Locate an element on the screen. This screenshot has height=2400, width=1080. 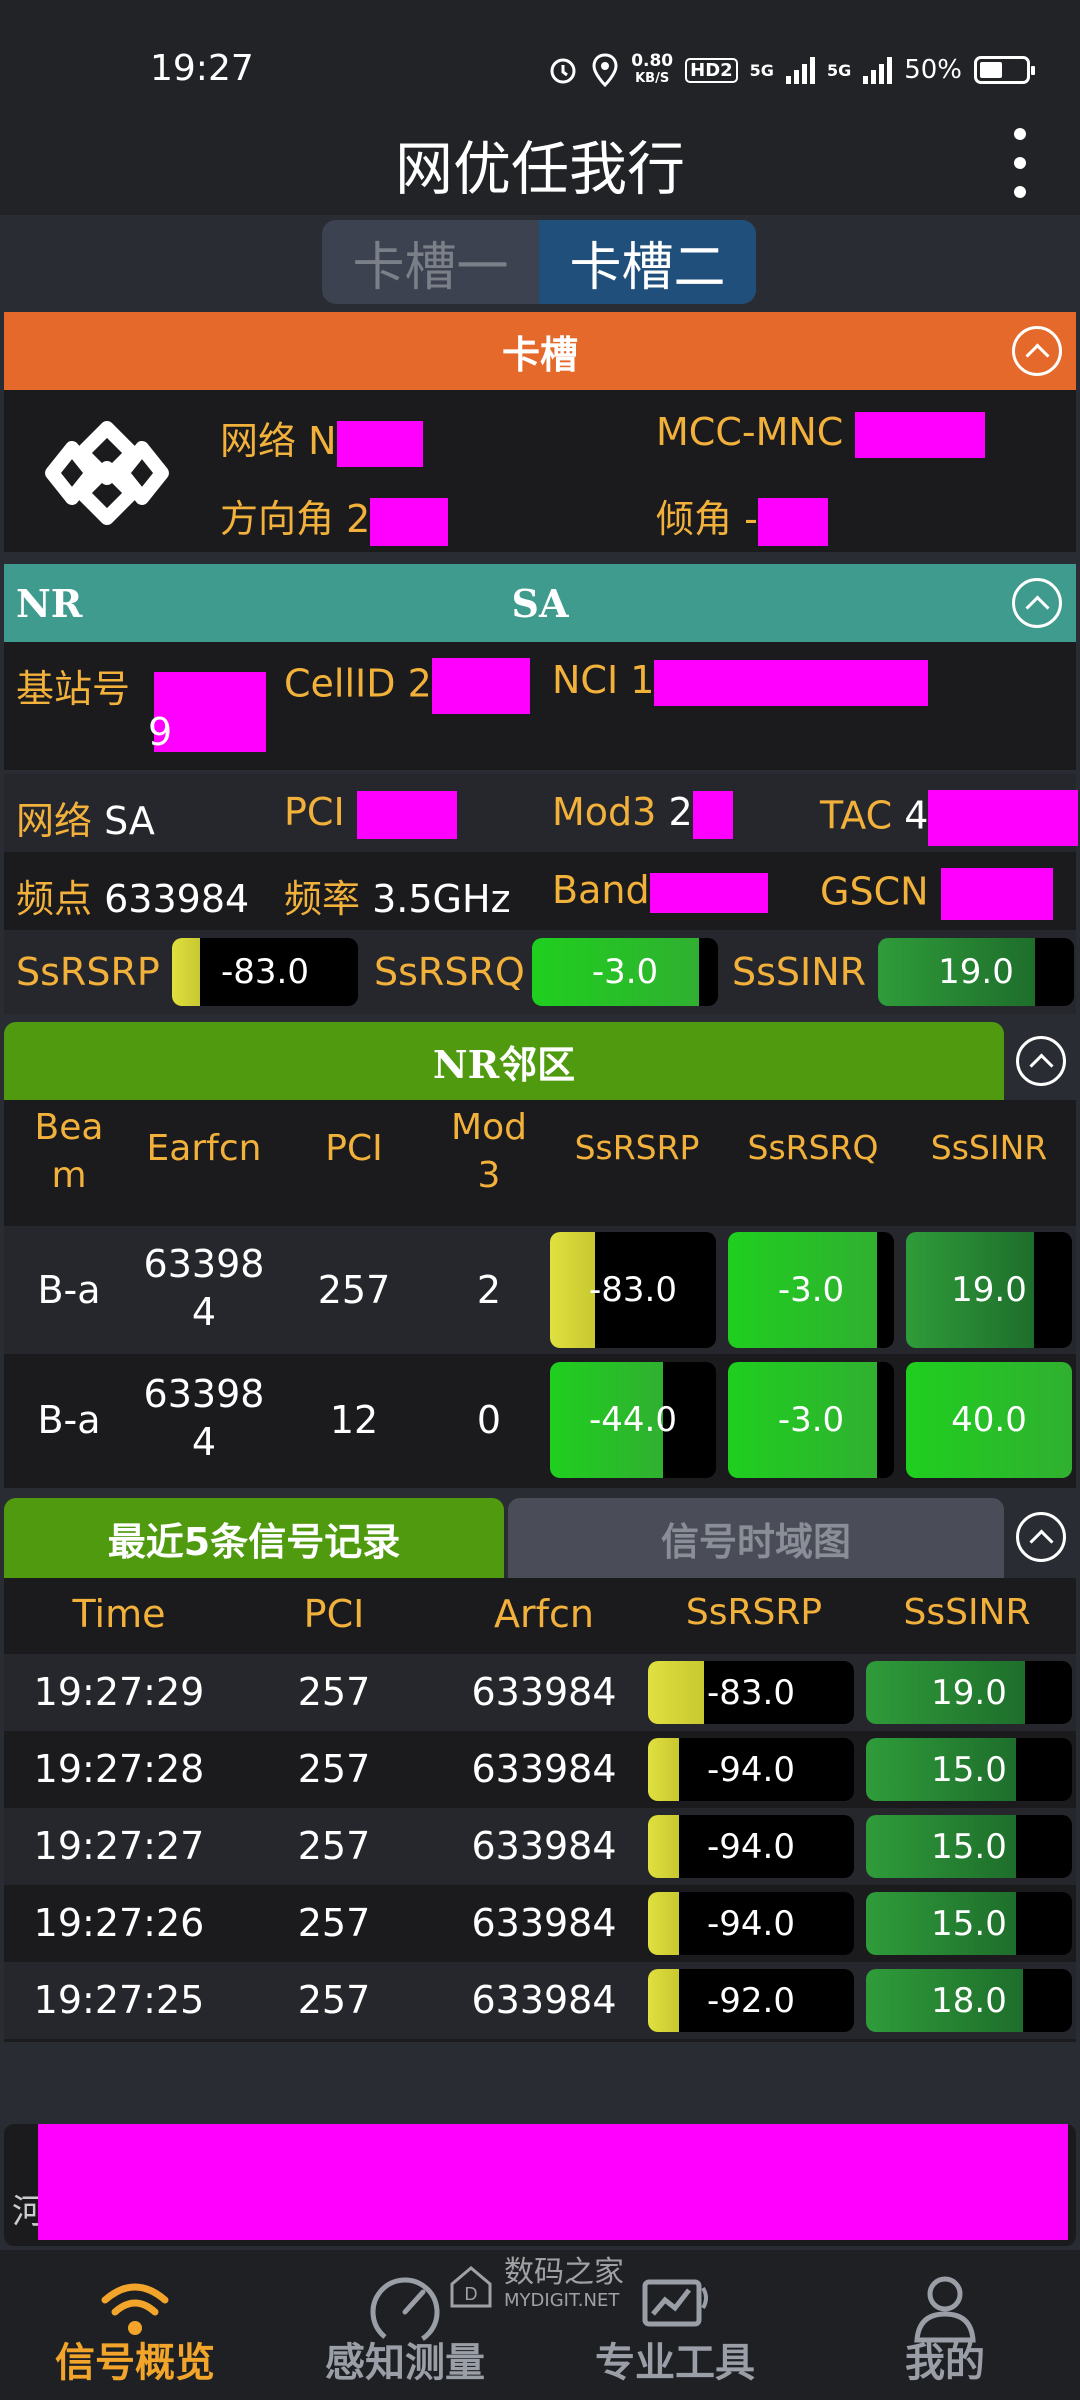
nr-section-header: NR SA is located at coordinates (540, 603).